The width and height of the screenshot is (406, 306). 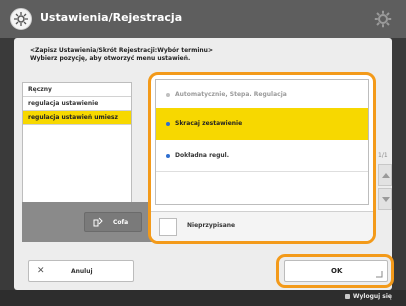 I want to click on ok-button: OK, so click(x=336, y=271).